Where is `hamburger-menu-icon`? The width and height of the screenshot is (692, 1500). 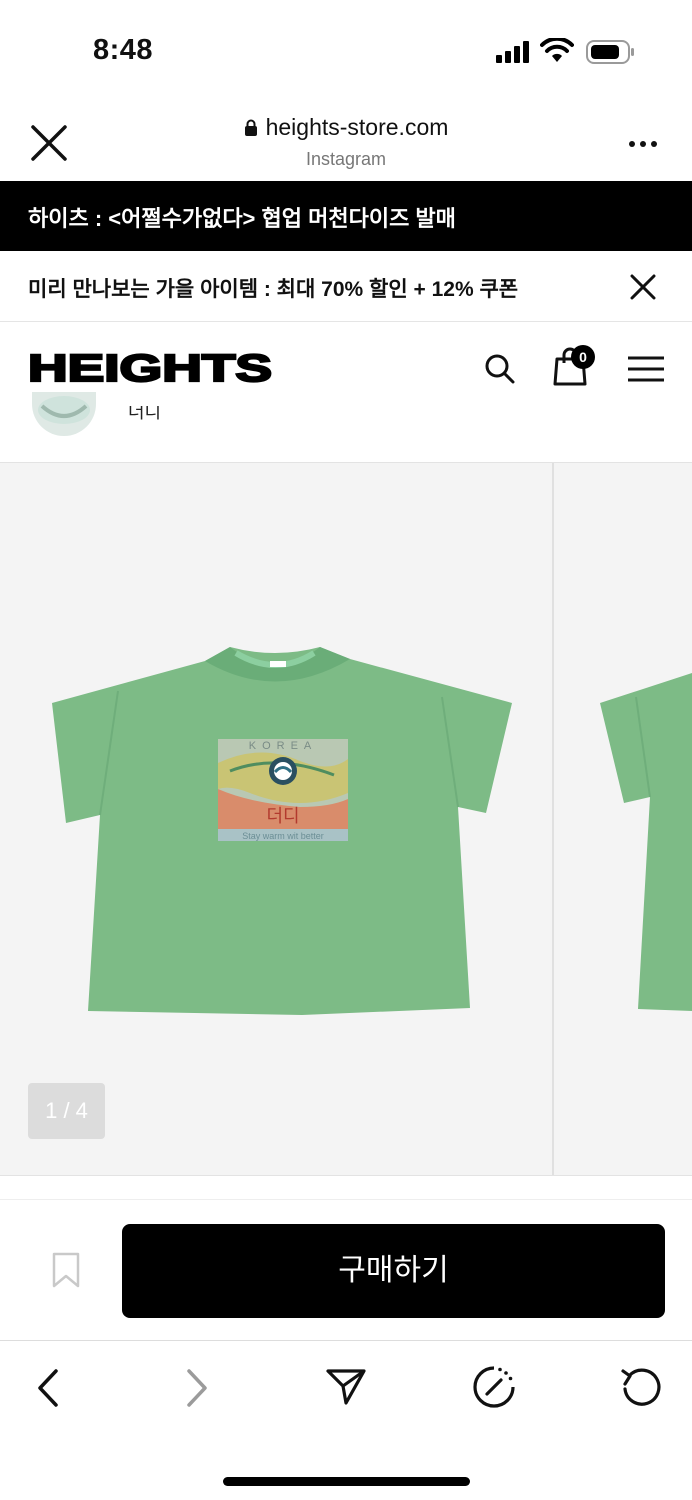 hamburger-menu-icon is located at coordinates (646, 369).